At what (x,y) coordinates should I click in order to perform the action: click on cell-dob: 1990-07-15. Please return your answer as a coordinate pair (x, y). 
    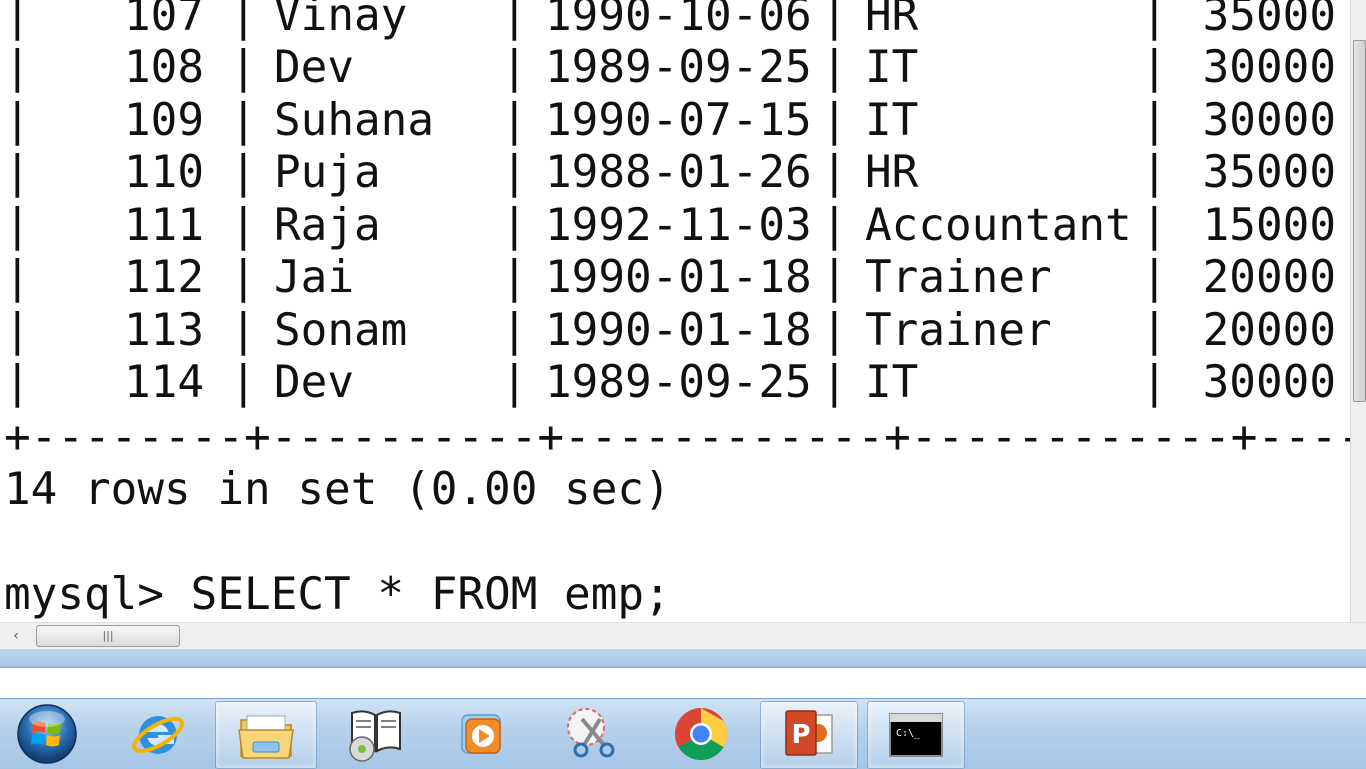
    Looking at the image, I should click on (678, 120).